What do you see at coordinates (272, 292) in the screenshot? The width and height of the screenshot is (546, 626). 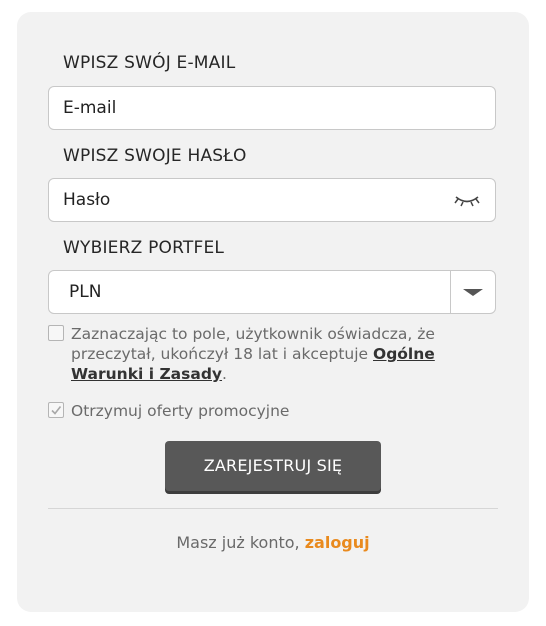 I see `wallet-select: PLN` at bounding box center [272, 292].